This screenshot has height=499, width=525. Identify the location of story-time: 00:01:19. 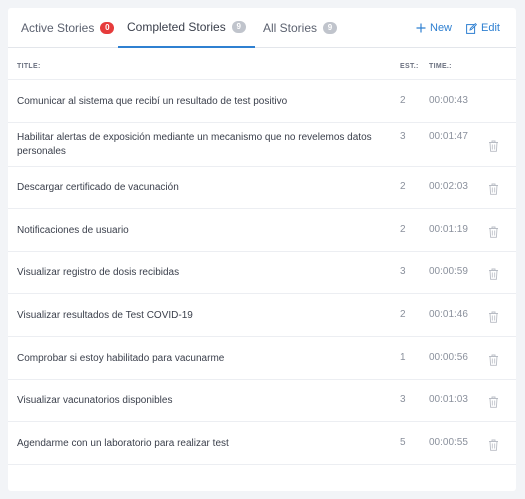
(448, 229).